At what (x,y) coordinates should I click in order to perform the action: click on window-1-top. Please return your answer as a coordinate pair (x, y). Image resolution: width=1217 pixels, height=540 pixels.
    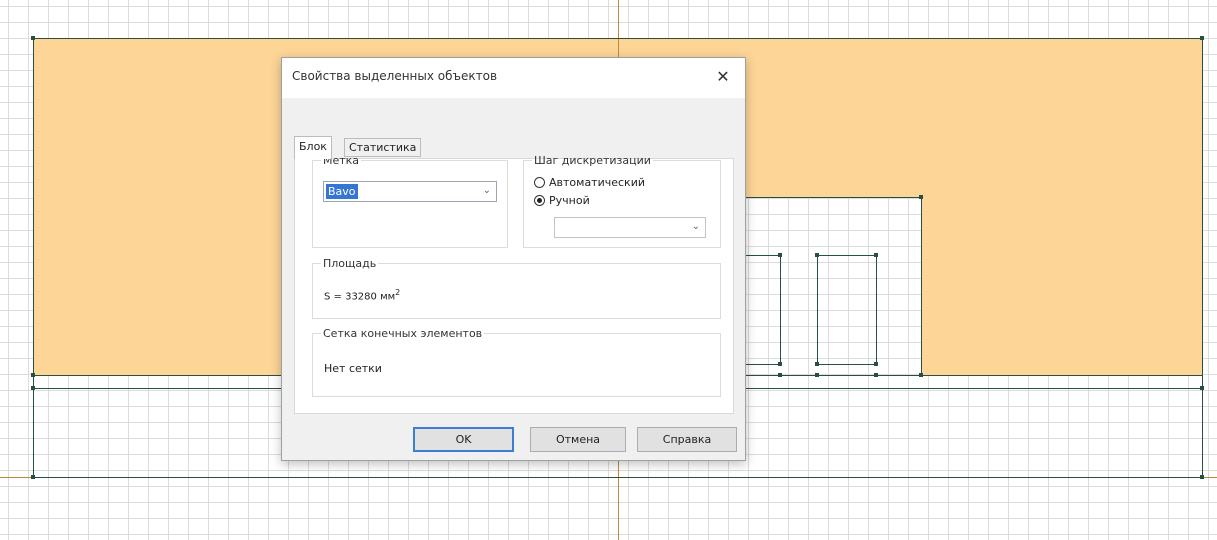
    Looking at the image, I should click on (762, 255).